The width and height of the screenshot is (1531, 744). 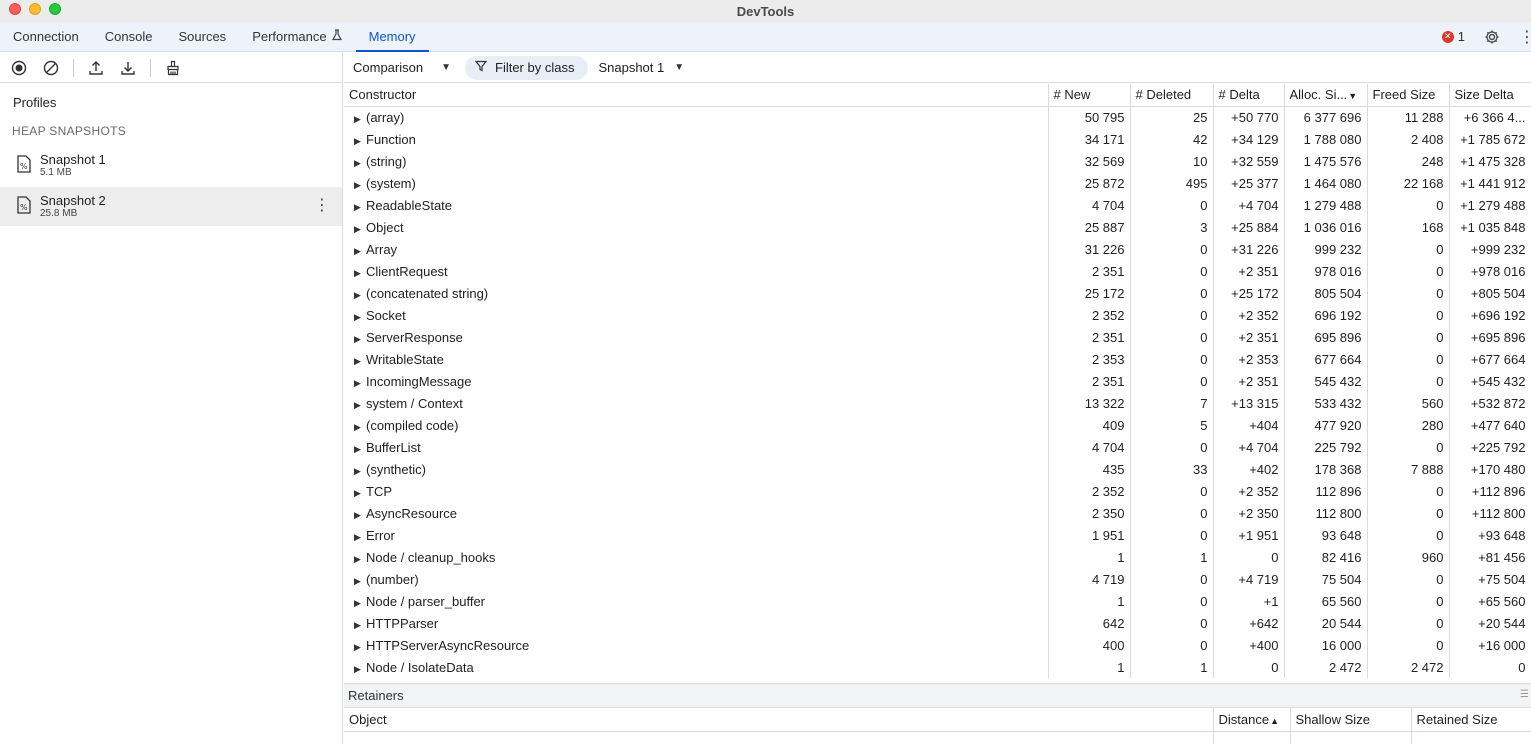 I want to click on column-header-distance: Distance▲, so click(x=1252, y=720).